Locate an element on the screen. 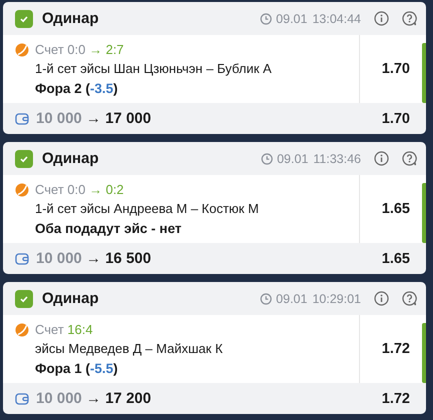 This screenshot has width=433, height=420. total-odds: 1.65 is located at coordinates (396, 258).